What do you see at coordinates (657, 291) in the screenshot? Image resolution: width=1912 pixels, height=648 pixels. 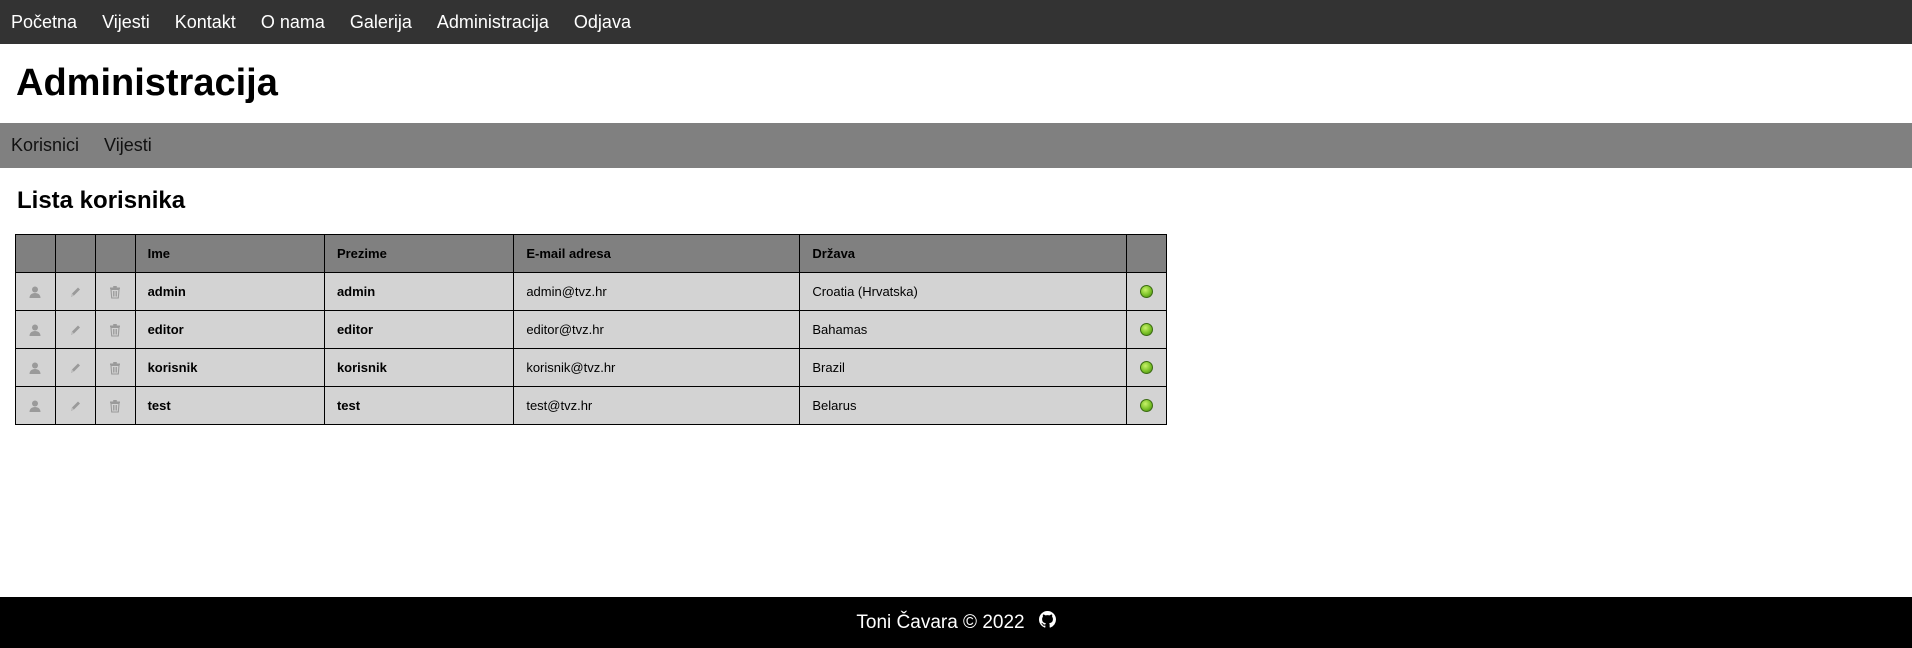 I see `cell-email: admin@tvz.hr` at bounding box center [657, 291].